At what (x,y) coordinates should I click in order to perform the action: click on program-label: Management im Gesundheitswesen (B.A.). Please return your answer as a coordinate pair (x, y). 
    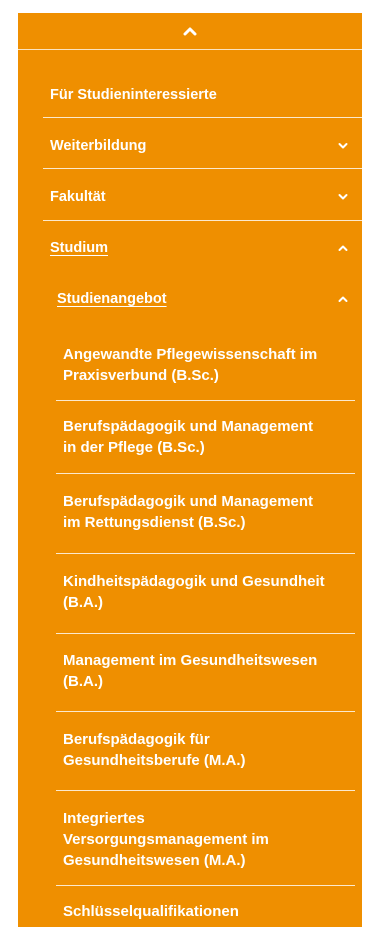
    Looking at the image, I should click on (190, 671).